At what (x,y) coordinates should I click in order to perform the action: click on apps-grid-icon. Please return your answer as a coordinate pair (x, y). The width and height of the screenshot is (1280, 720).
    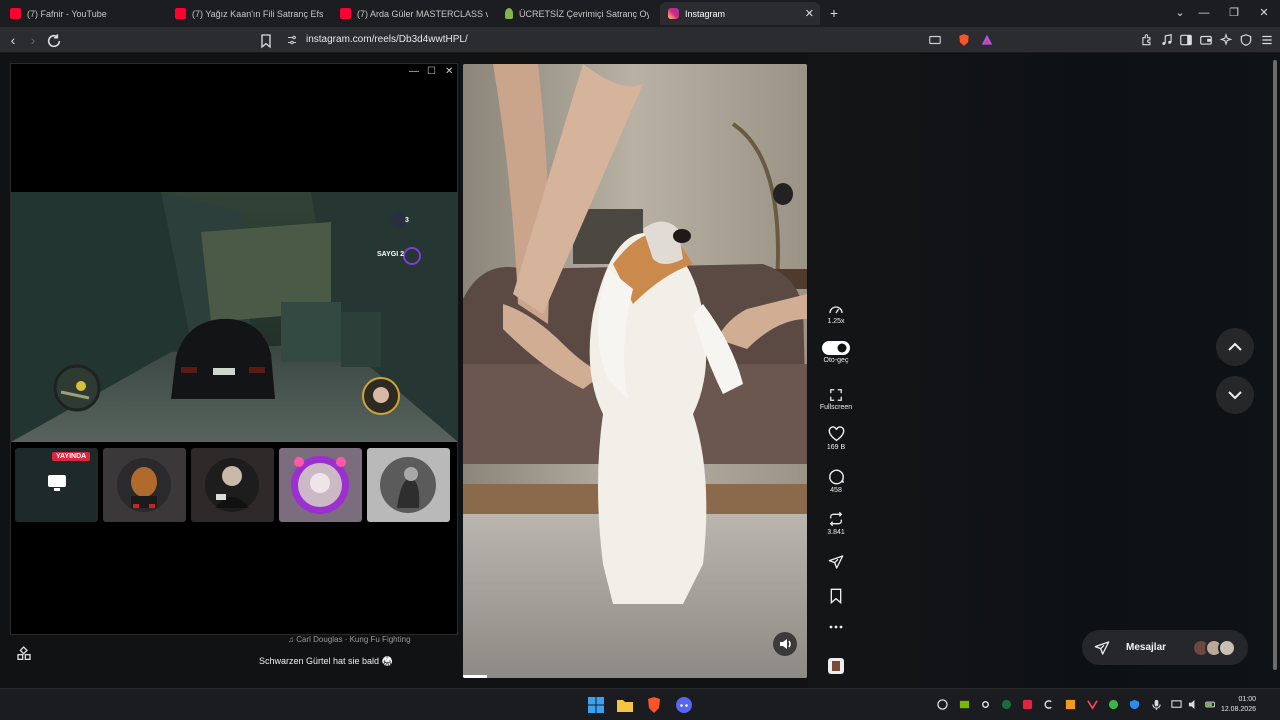
    Looking at the image, I should click on (24, 654).